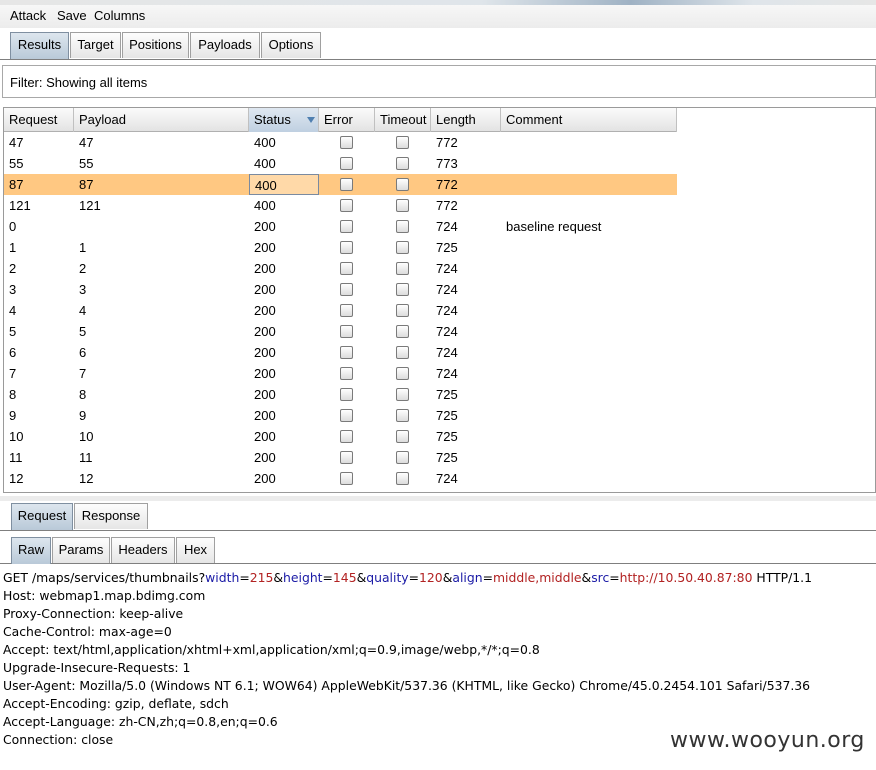 The width and height of the screenshot is (876, 770). I want to click on table-row: 3 3 200 724, so click(340, 289).